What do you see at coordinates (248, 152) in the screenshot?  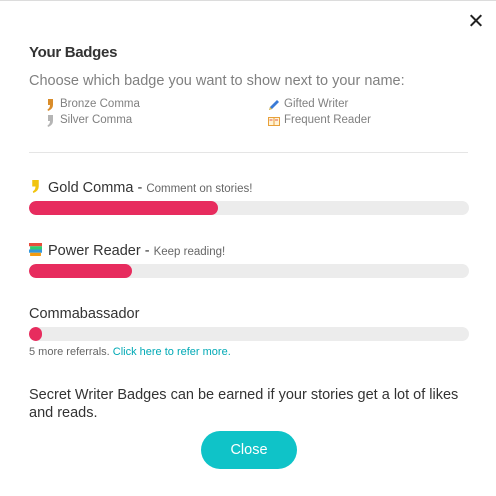 I see `divider` at bounding box center [248, 152].